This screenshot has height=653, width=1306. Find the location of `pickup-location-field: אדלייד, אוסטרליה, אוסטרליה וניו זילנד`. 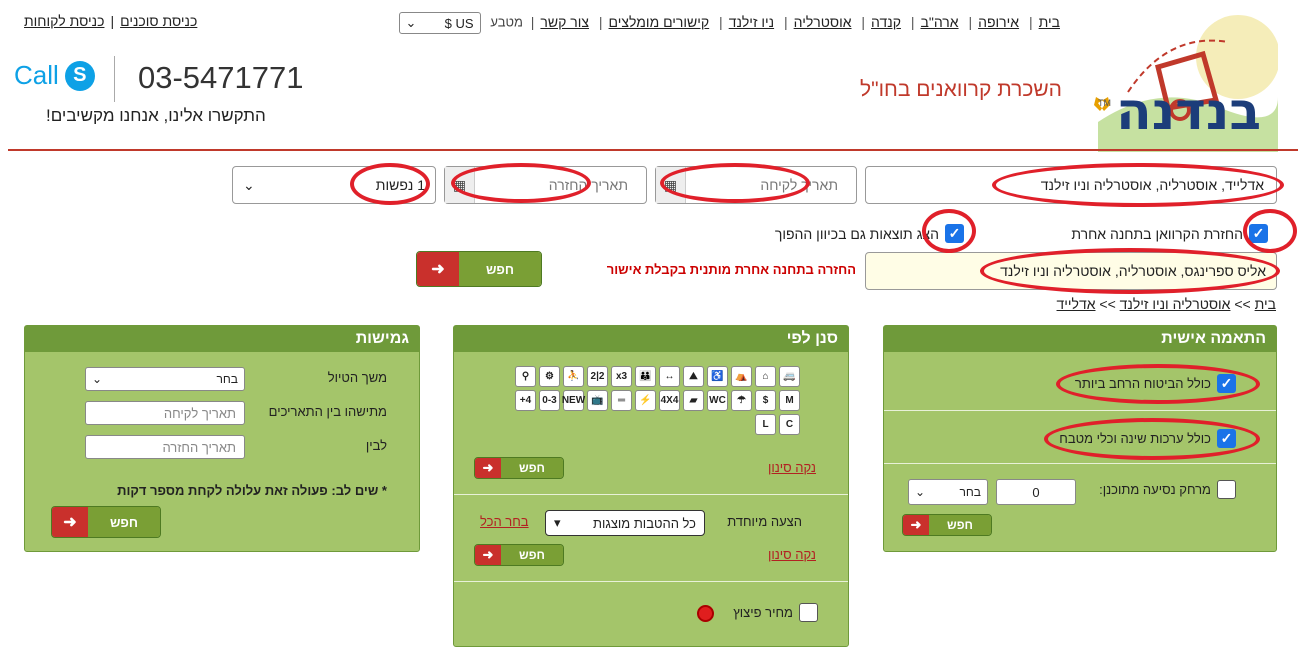

pickup-location-field: אדלייד, אוסטרליה, אוסטרליה וניו זילנד is located at coordinates (1071, 185).